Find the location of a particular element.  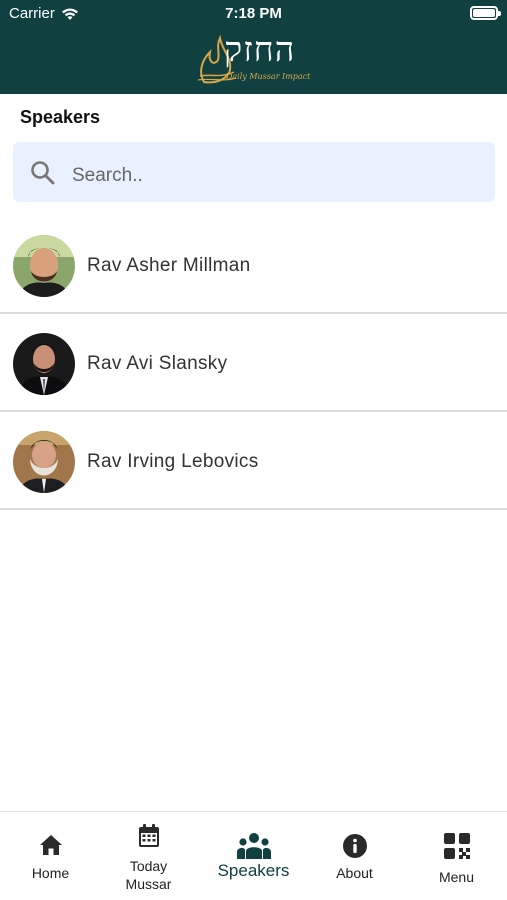

calendar-icon is located at coordinates (148, 835).